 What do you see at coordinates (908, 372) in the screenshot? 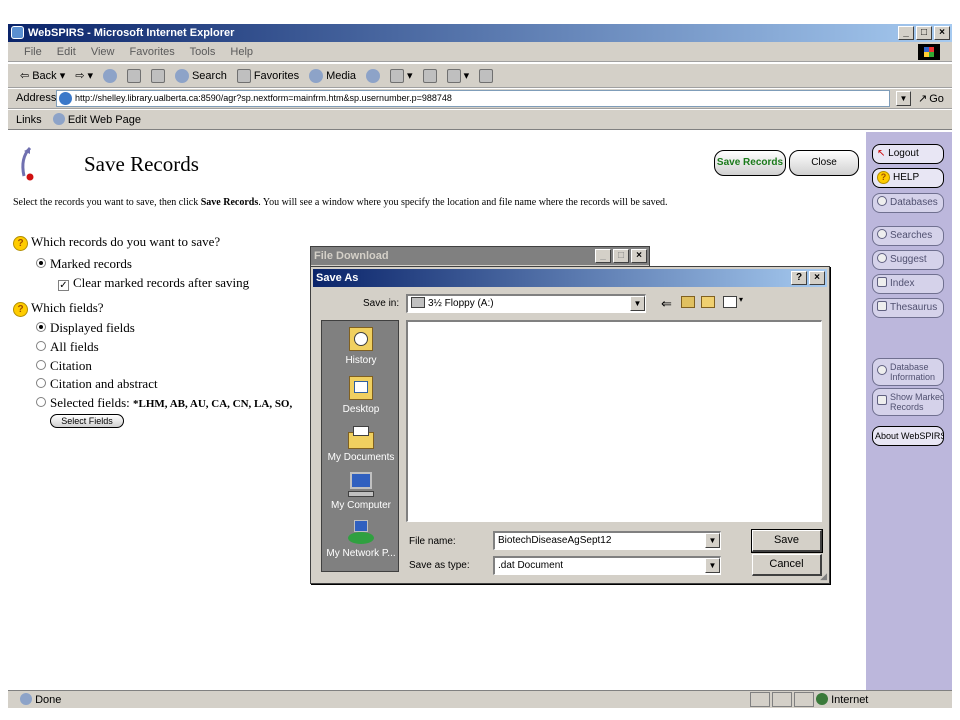
I see `database-information-button: Database Information` at bounding box center [908, 372].